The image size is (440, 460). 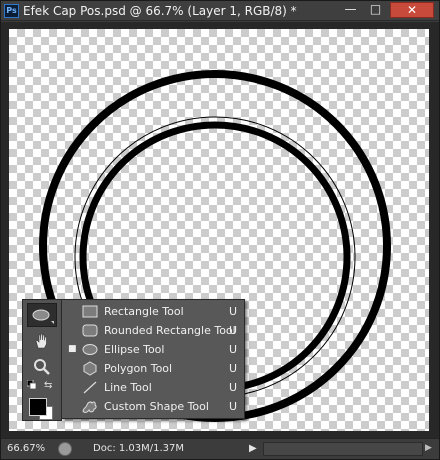 I want to click on custom-shape-tool-icon, so click(x=89, y=407).